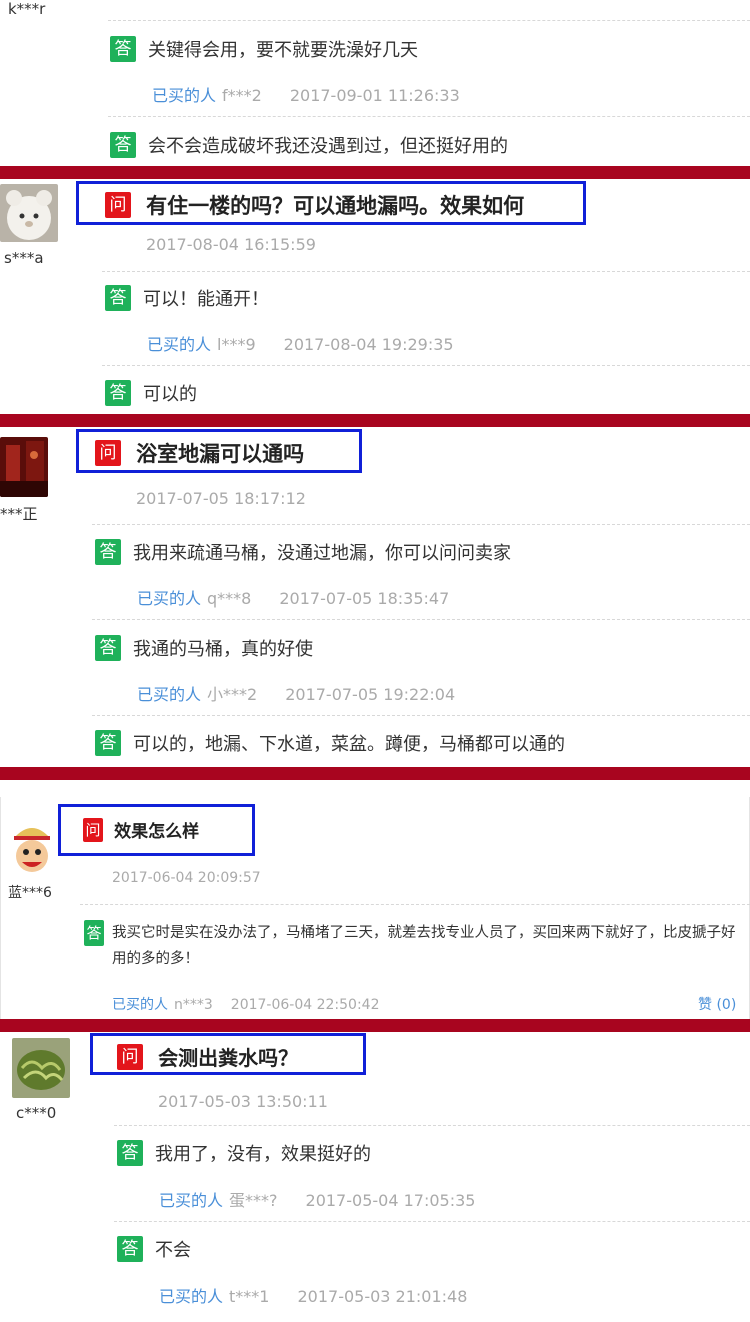 The width and height of the screenshot is (750, 1322). What do you see at coordinates (173, 1250) in the screenshot?
I see `answer-text: 不会` at bounding box center [173, 1250].